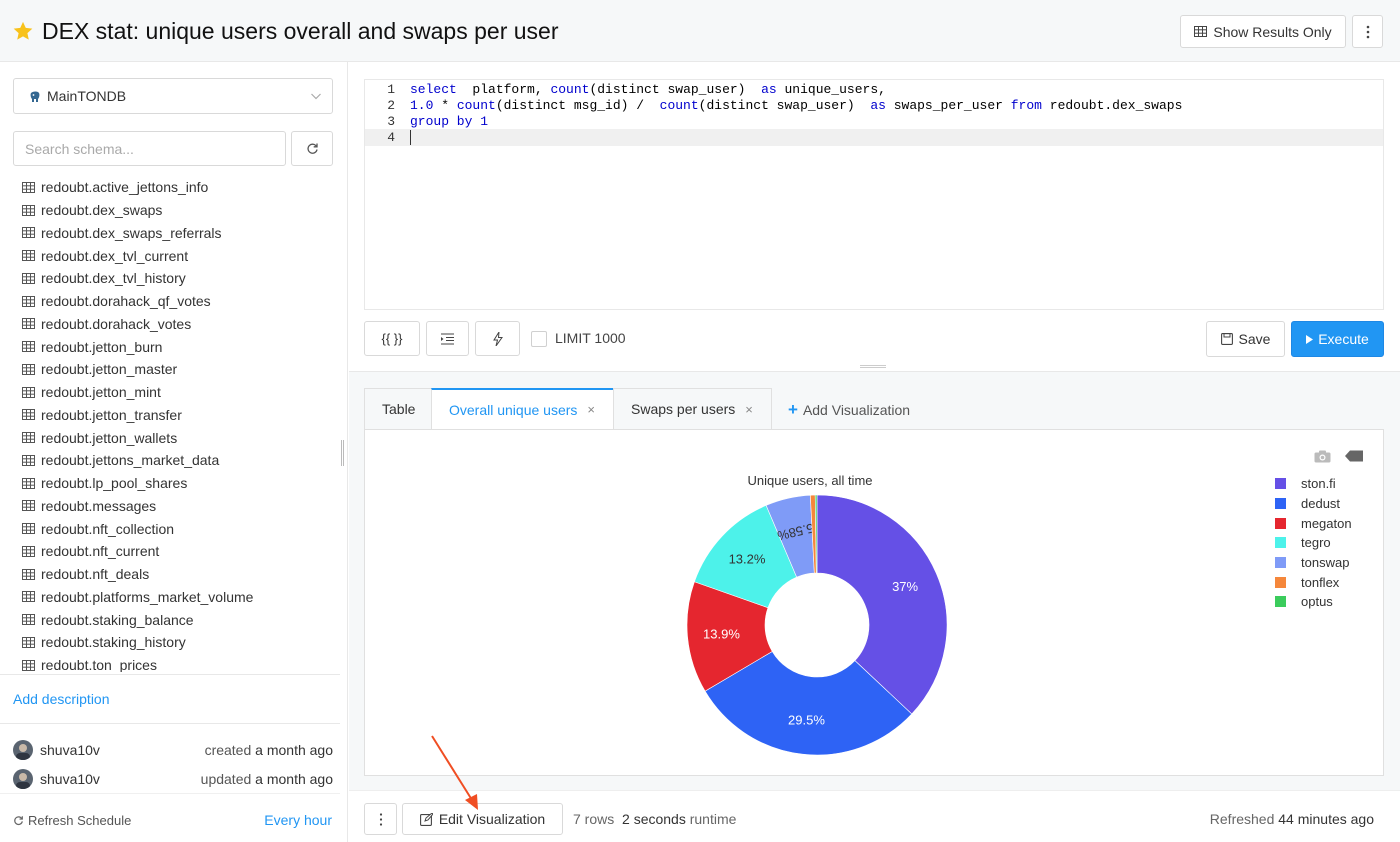 The image size is (1400, 842). Describe the element at coordinates (1245, 339) in the screenshot. I see `save-button: Save` at that location.